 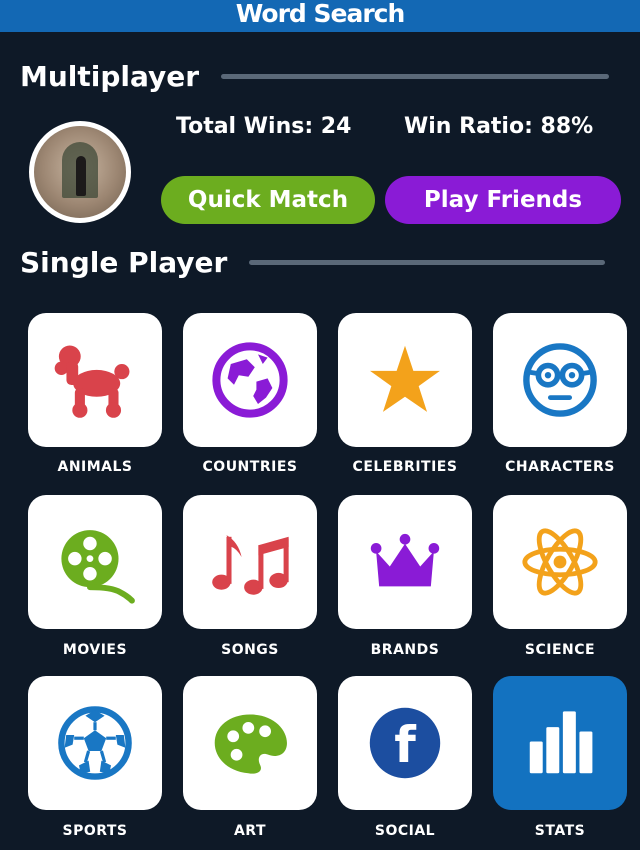 I want to click on category-tile-sports, so click(x=95, y=743).